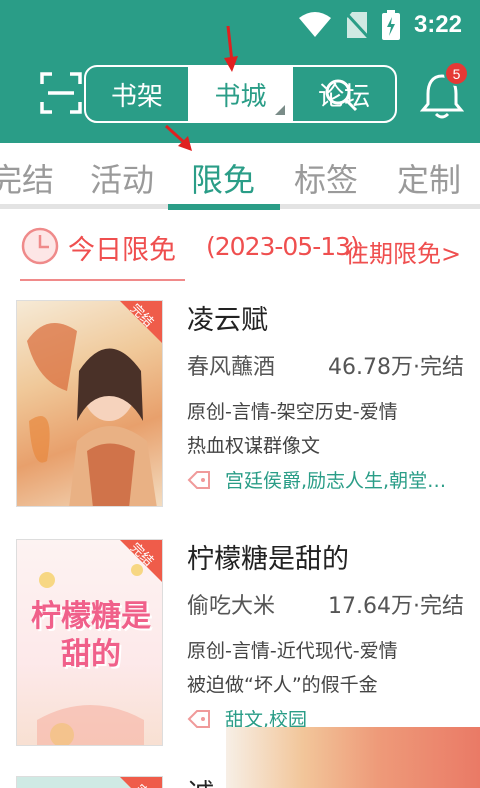  I want to click on segment-bookshelf: 书架, so click(137, 94).